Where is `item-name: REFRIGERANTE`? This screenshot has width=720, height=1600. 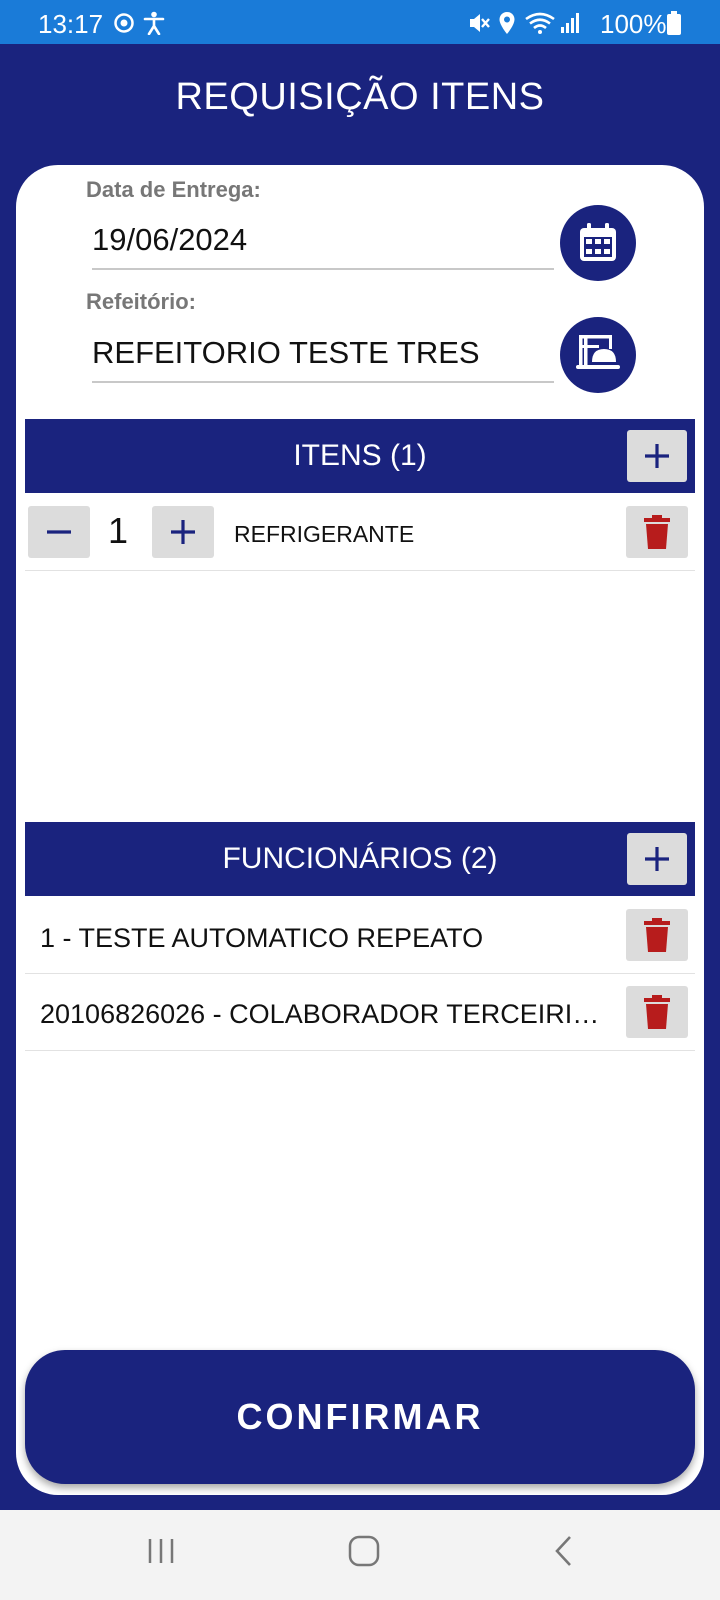
item-name: REFRIGERANTE is located at coordinates (324, 534).